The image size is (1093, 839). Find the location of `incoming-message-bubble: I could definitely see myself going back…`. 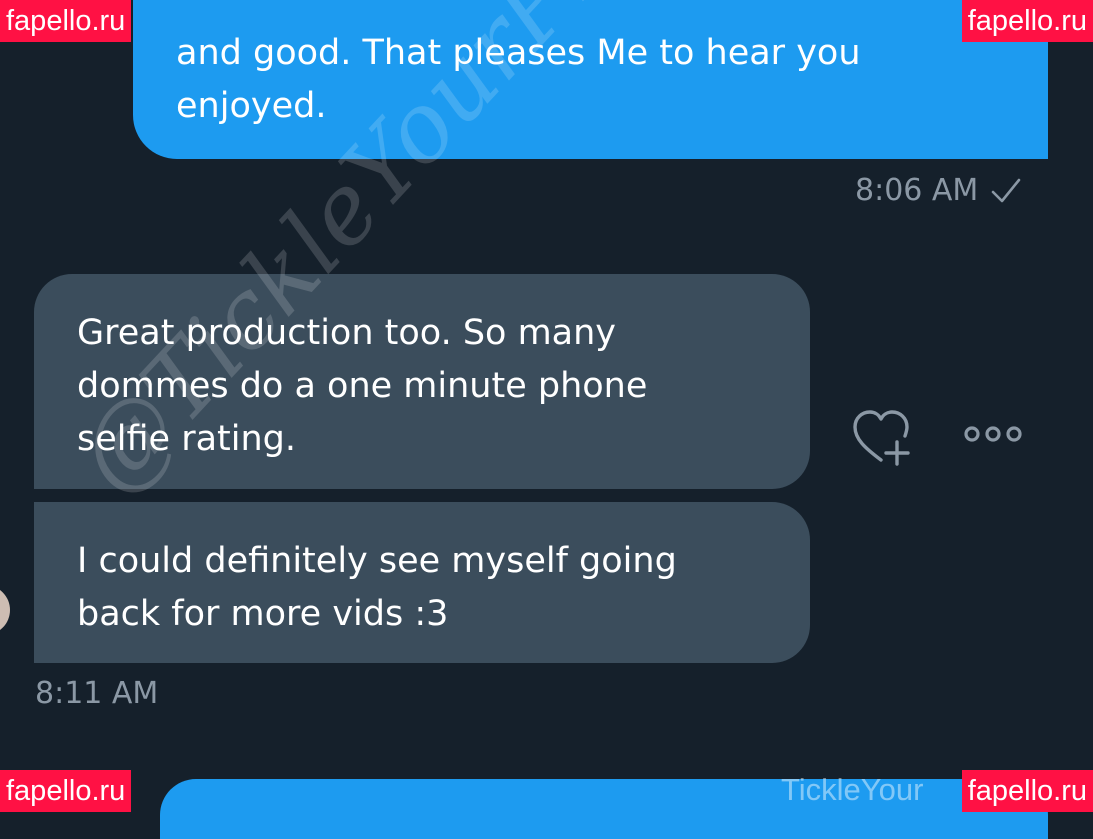

incoming-message-bubble: I could definitely see myself going back… is located at coordinates (422, 582).